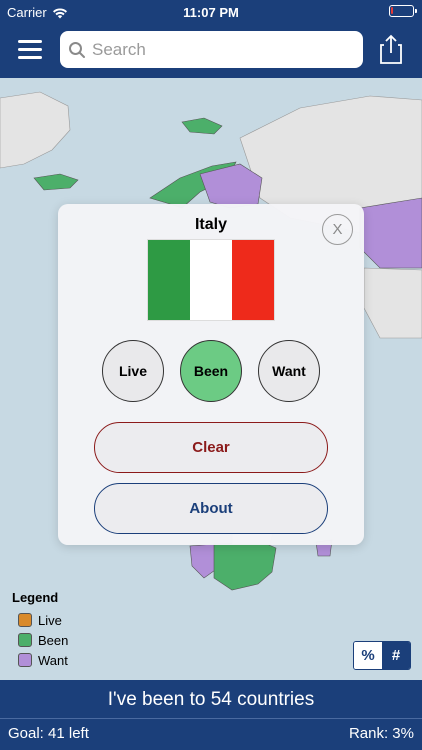  What do you see at coordinates (202, 126) in the screenshot?
I see `map-region-svalbard` at bounding box center [202, 126].